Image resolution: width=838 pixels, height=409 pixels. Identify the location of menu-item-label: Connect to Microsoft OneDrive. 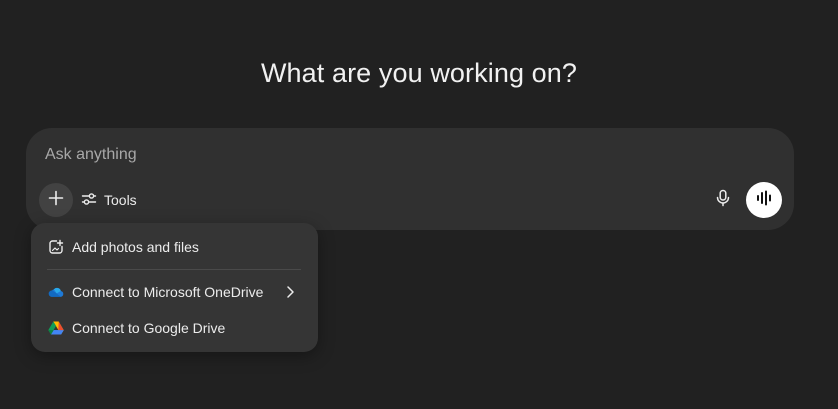
(168, 292).